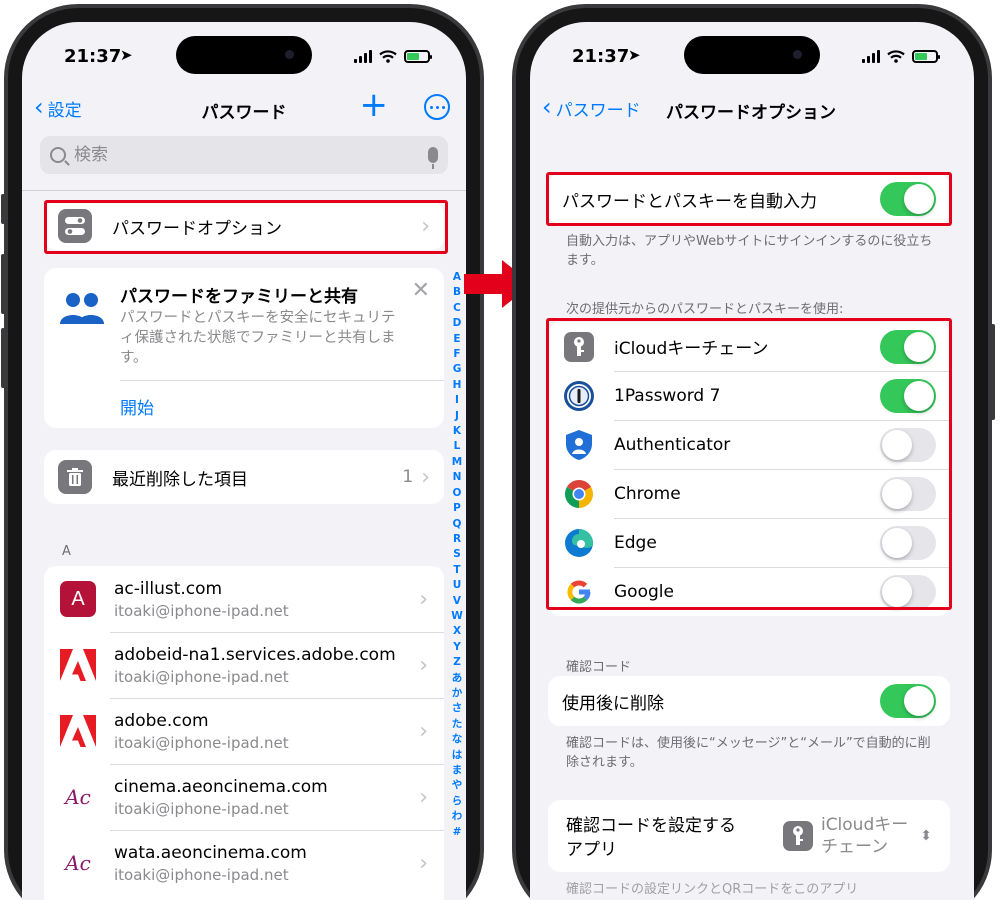  I want to click on code-app-card: 確認コードを設定する アプリ iCloudキー チェーン ⬍, so click(749, 836).